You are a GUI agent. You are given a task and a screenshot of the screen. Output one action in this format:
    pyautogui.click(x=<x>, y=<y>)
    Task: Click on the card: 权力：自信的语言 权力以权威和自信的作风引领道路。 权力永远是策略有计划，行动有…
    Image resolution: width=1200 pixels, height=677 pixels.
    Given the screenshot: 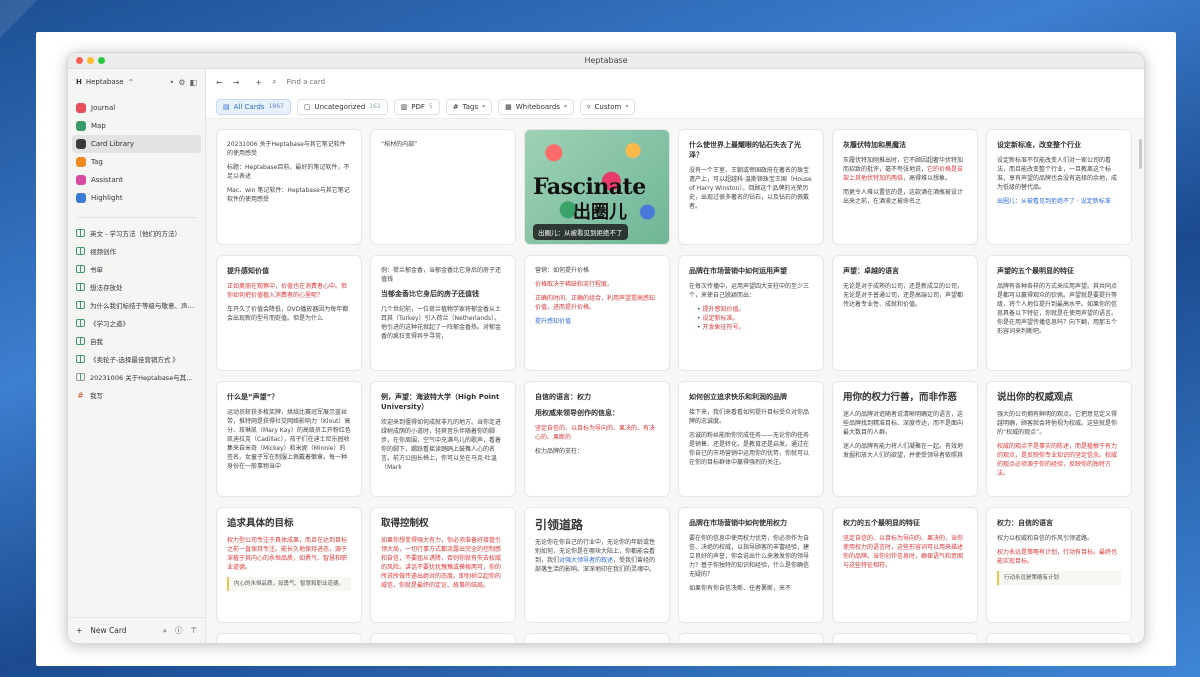 What is the action you would take?
    pyautogui.click(x=1059, y=565)
    